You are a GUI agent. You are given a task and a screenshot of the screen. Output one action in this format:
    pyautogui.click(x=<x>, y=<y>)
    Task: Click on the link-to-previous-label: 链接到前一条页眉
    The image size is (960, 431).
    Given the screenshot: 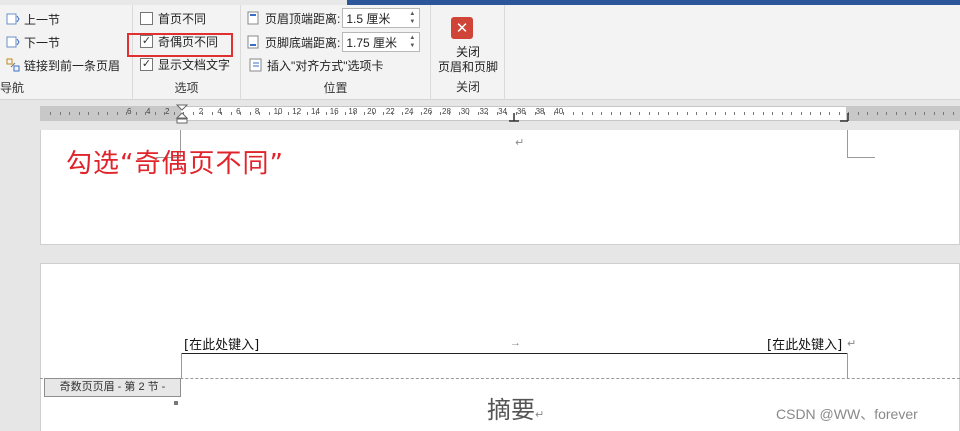 What is the action you would take?
    pyautogui.click(x=72, y=65)
    